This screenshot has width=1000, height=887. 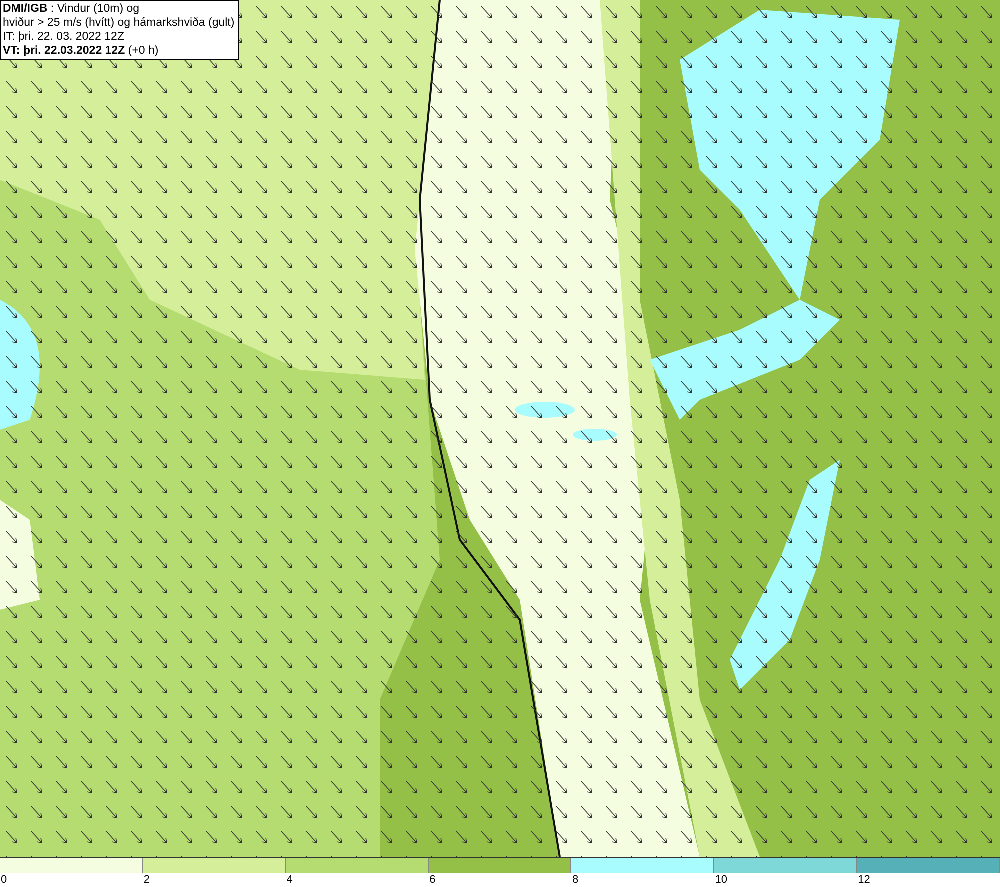 I want to click on legend-label: 6, so click(x=433, y=880).